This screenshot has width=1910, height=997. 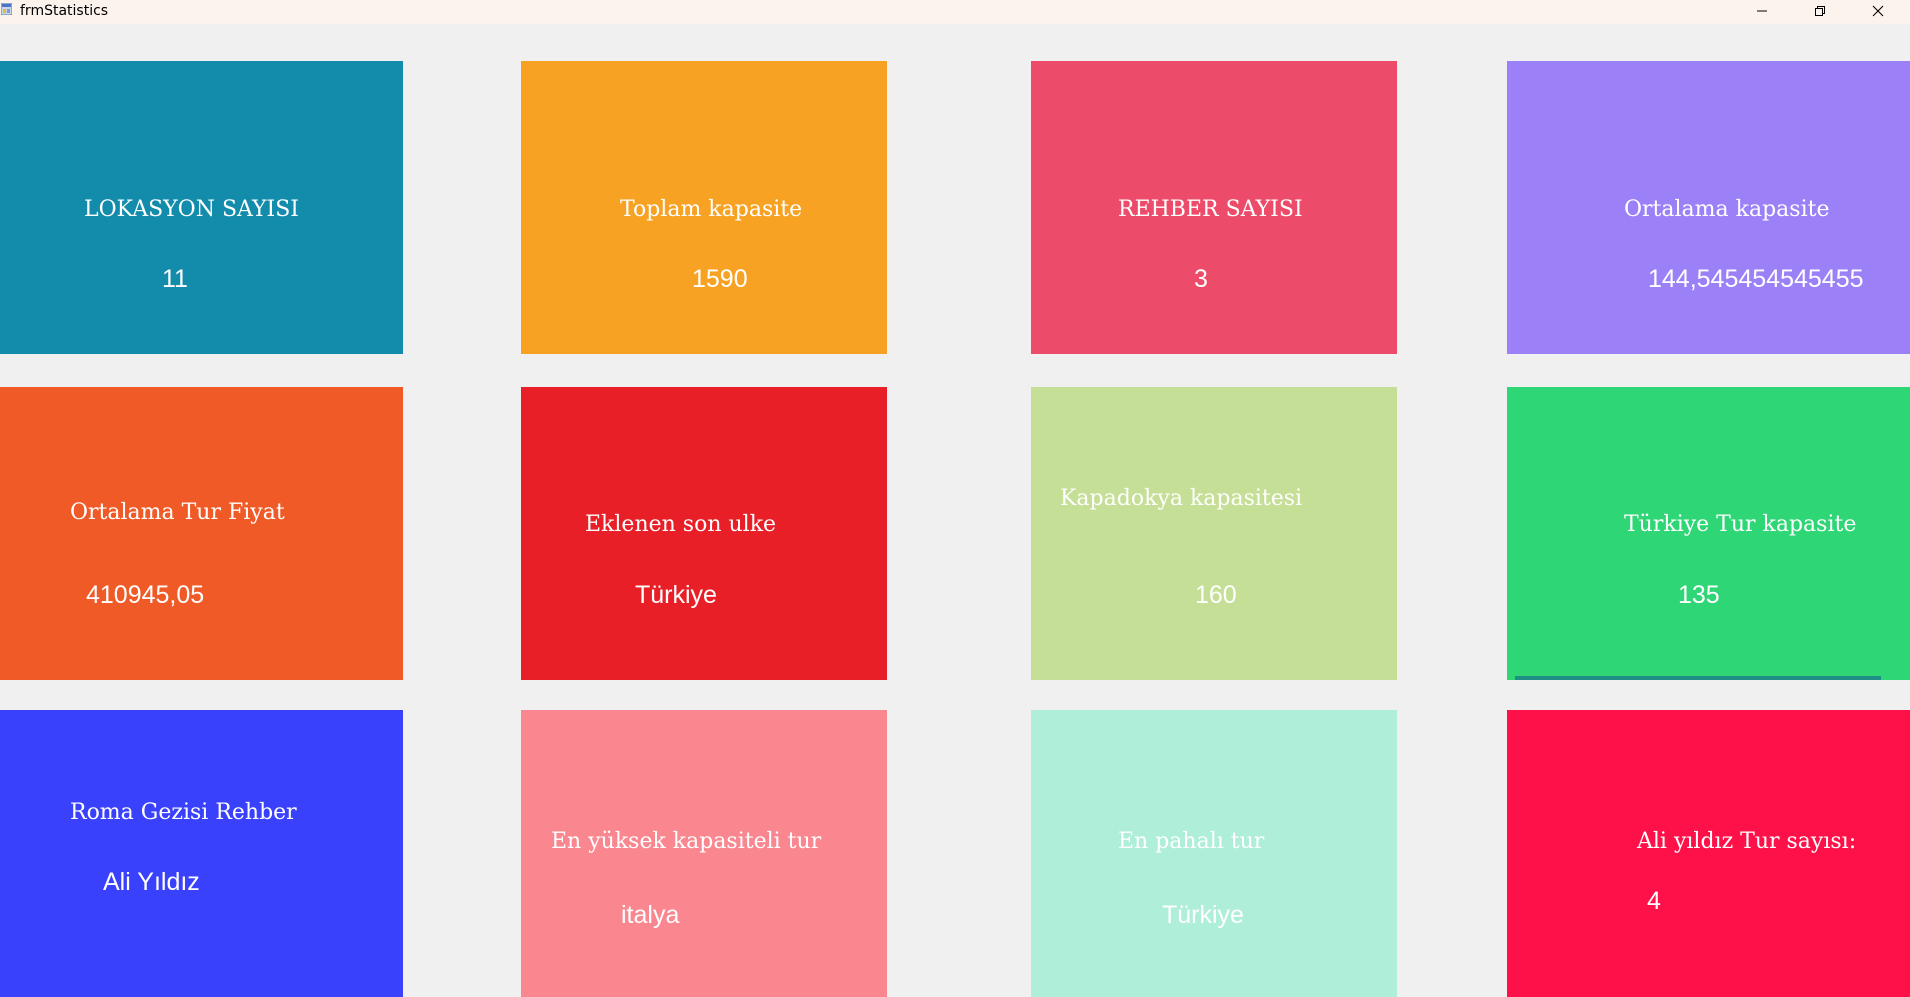 What do you see at coordinates (183, 812) in the screenshot?
I see `tile-label: Roma Gezisi Rehber` at bounding box center [183, 812].